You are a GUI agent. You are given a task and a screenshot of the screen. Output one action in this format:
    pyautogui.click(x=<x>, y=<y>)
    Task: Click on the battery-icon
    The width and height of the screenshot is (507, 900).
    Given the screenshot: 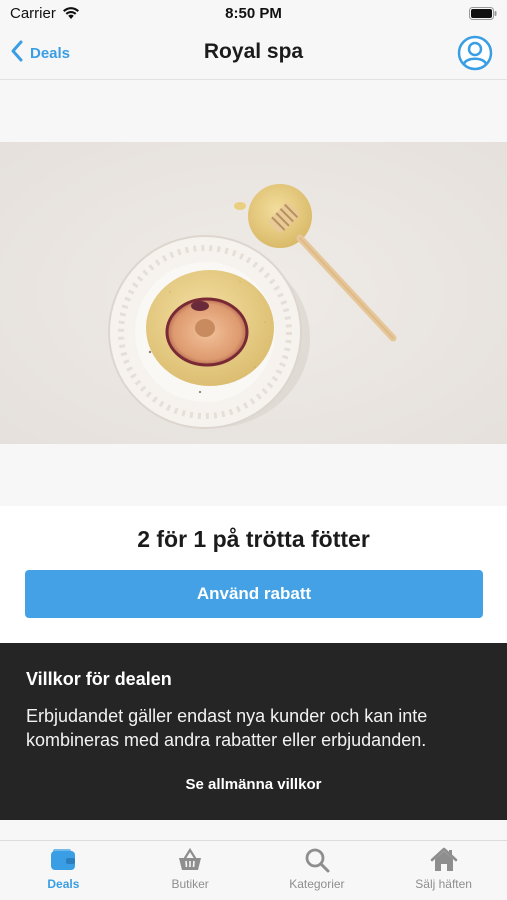 What is the action you would take?
    pyautogui.click(x=483, y=16)
    